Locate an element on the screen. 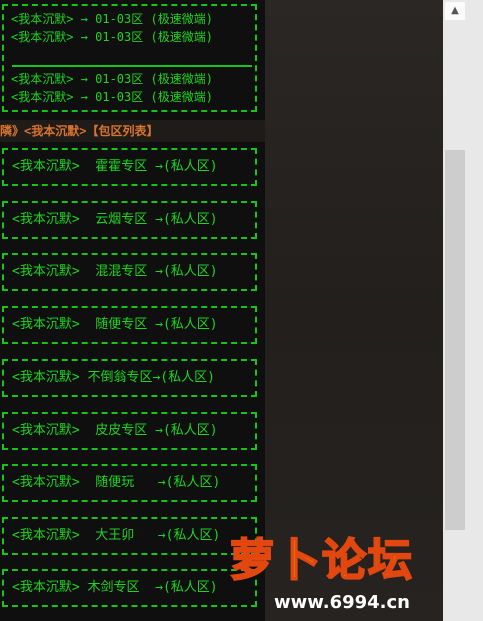 The width and height of the screenshot is (483, 621). zone-label: <我本沉默> 混混专区 →(私人区) is located at coordinates (115, 271).